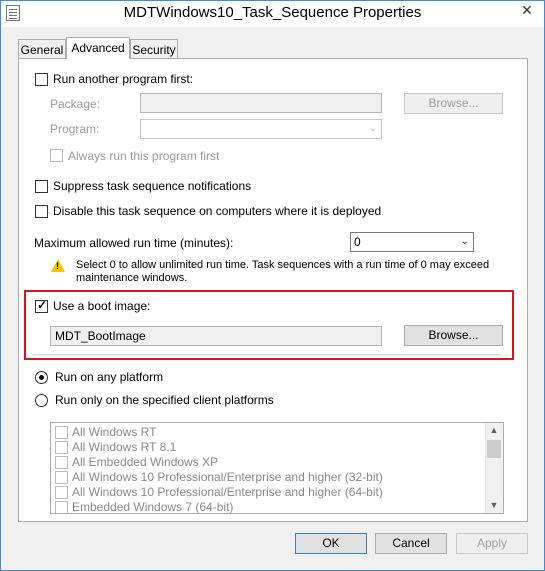  I want to click on tab-advanced: Advanced, so click(98, 48).